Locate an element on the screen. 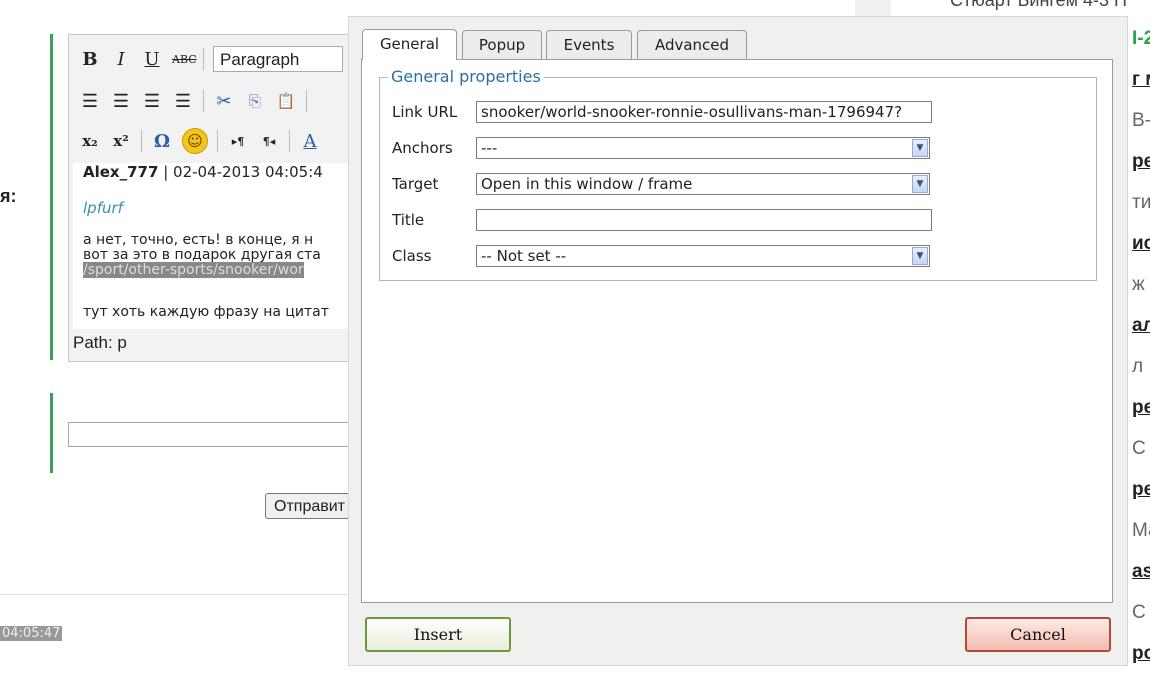 Image resolution: width=1150 pixels, height=678 pixels. special-char-icon: Ω is located at coordinates (162, 141).